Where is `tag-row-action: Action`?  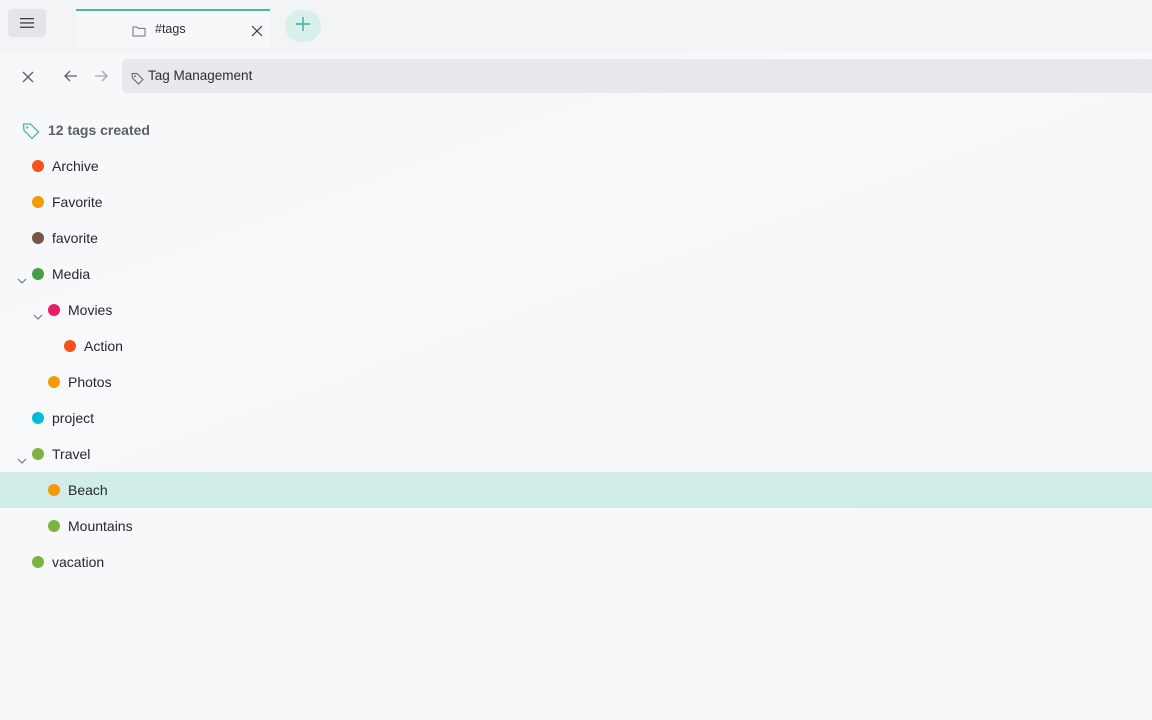 tag-row-action: Action is located at coordinates (576, 346).